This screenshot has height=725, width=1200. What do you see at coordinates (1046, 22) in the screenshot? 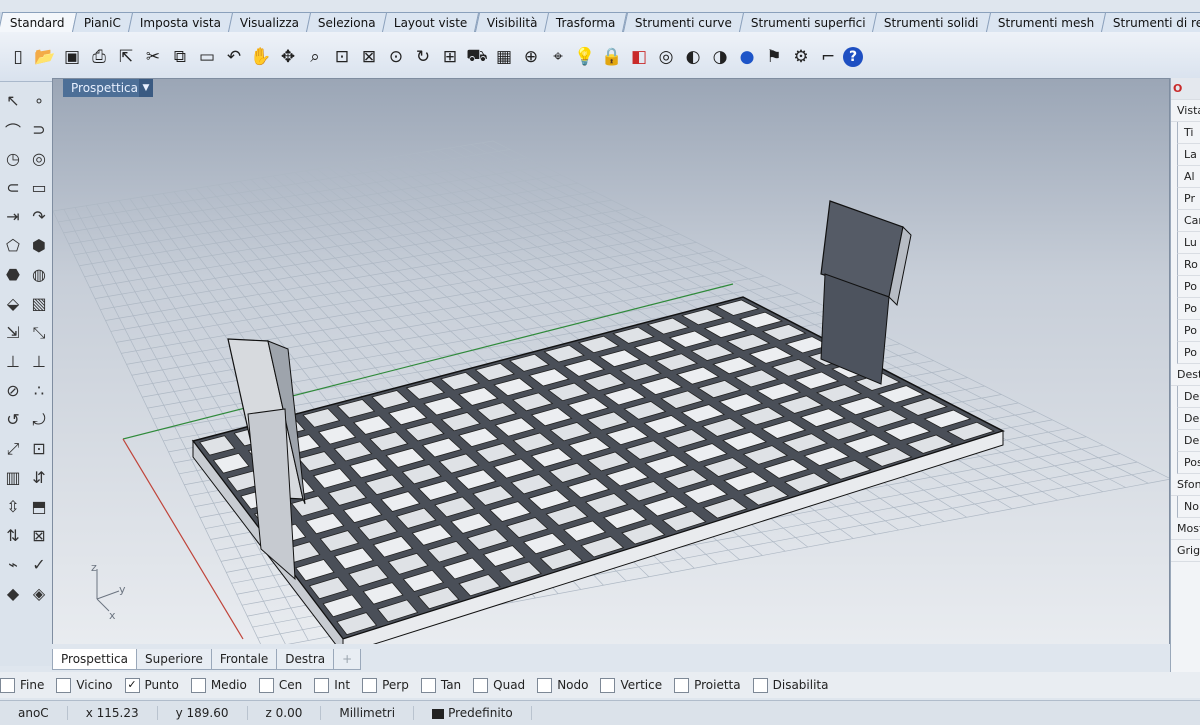
I see `ribbon-tab-strumenti-mesh: Strumenti mesh` at bounding box center [1046, 22].